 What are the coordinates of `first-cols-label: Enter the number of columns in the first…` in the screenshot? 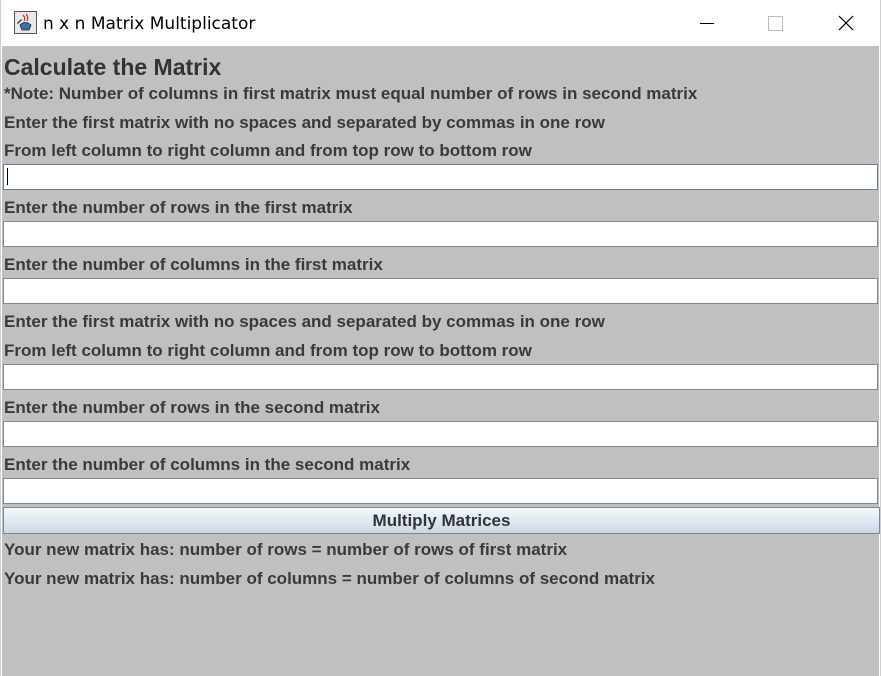 It's located at (193, 264).